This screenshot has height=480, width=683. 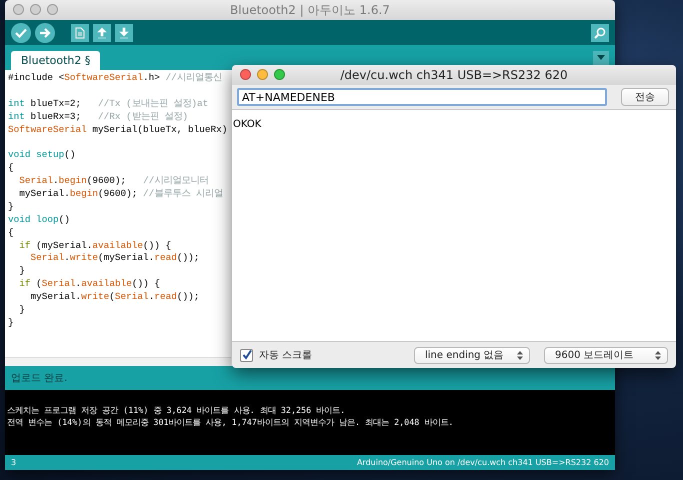 What do you see at coordinates (42, 155) in the screenshot?
I see `code-line: void setup()` at bounding box center [42, 155].